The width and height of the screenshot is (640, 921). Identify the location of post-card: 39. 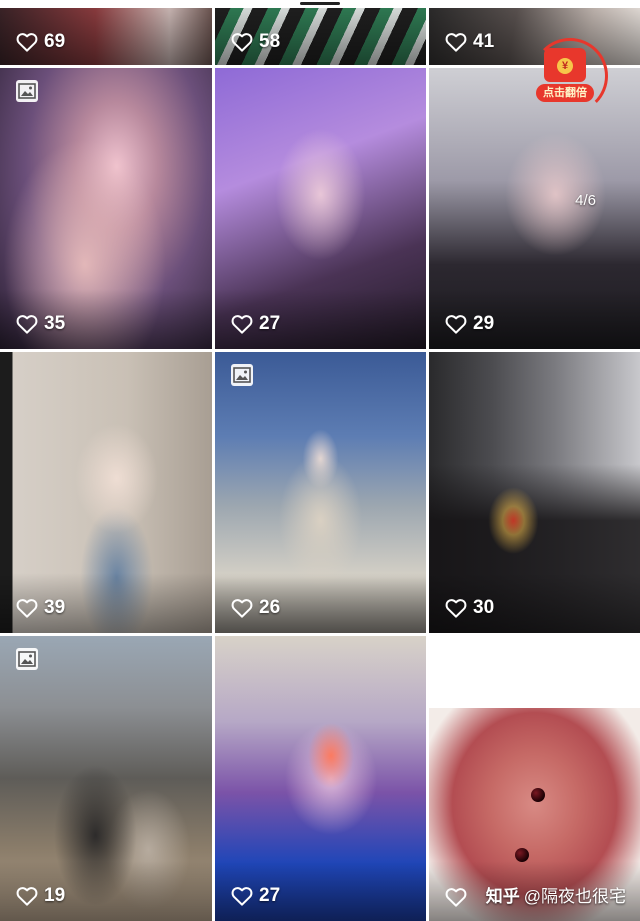
(106, 492).